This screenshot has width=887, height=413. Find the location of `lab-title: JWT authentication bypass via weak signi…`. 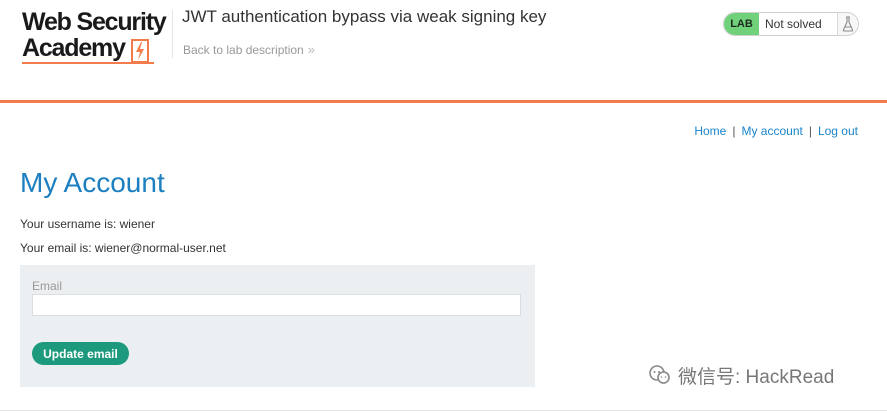

lab-title: JWT authentication bypass via weak signi… is located at coordinates (364, 16).